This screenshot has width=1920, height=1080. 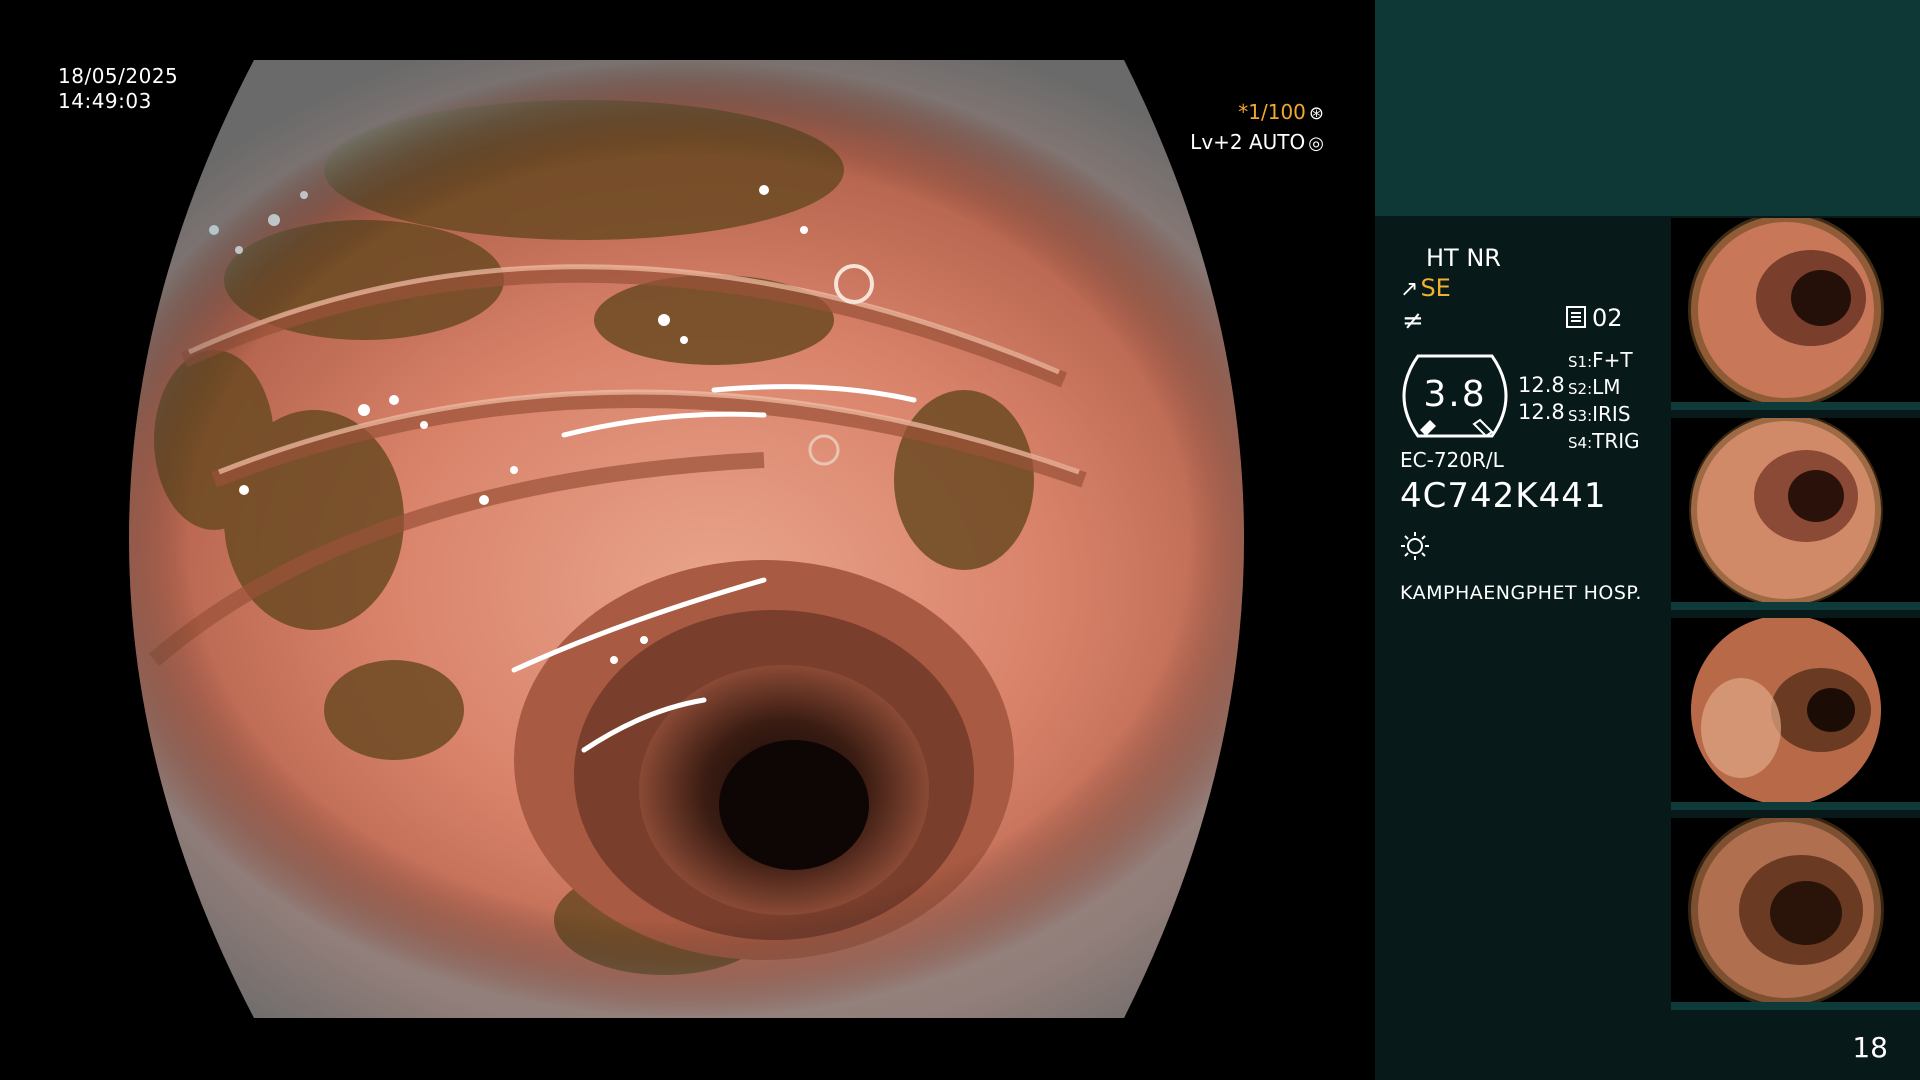 I want to click on panel-header, so click(x=1647, y=108).